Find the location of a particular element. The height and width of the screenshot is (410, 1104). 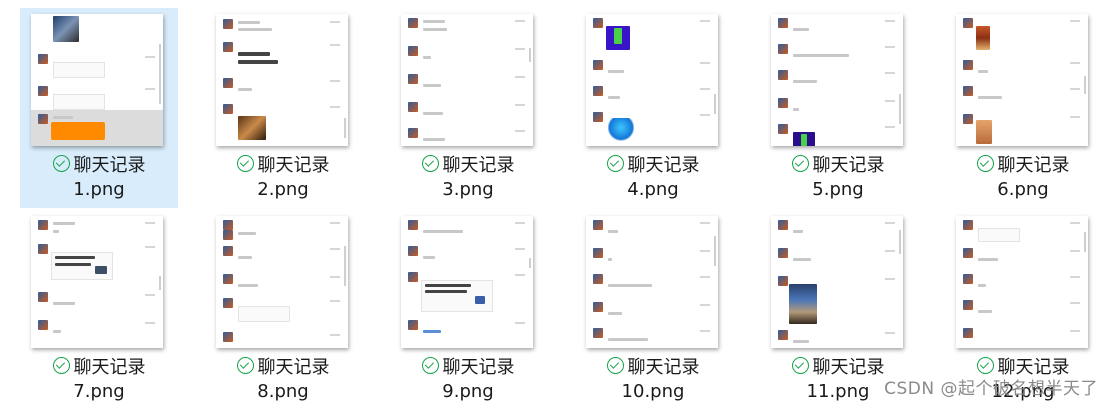

file-tile: 聊天记录 5.png is located at coordinates (838, 108).